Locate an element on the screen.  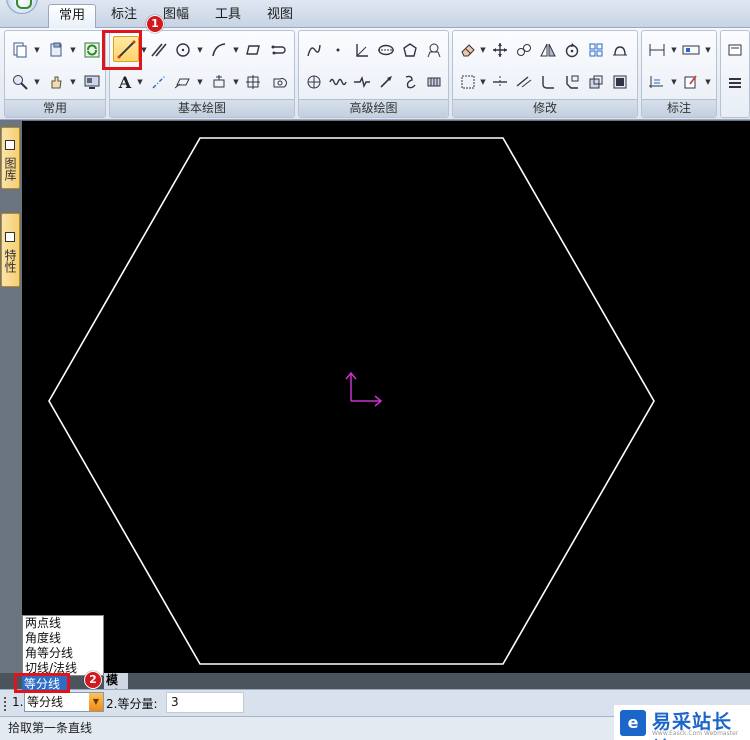
group-overflow is located at coordinates (735, 74).